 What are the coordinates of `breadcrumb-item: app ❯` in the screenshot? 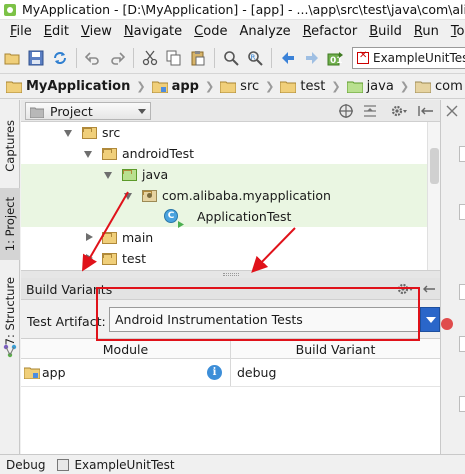 It's located at (186, 86).